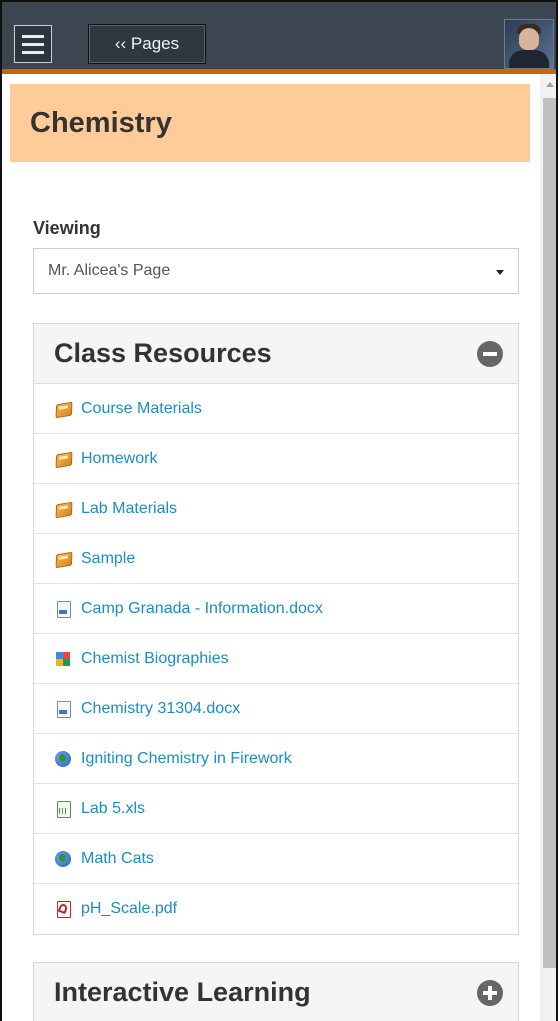 This screenshot has height=1021, width=560. I want to click on user-avatar, so click(529, 44).